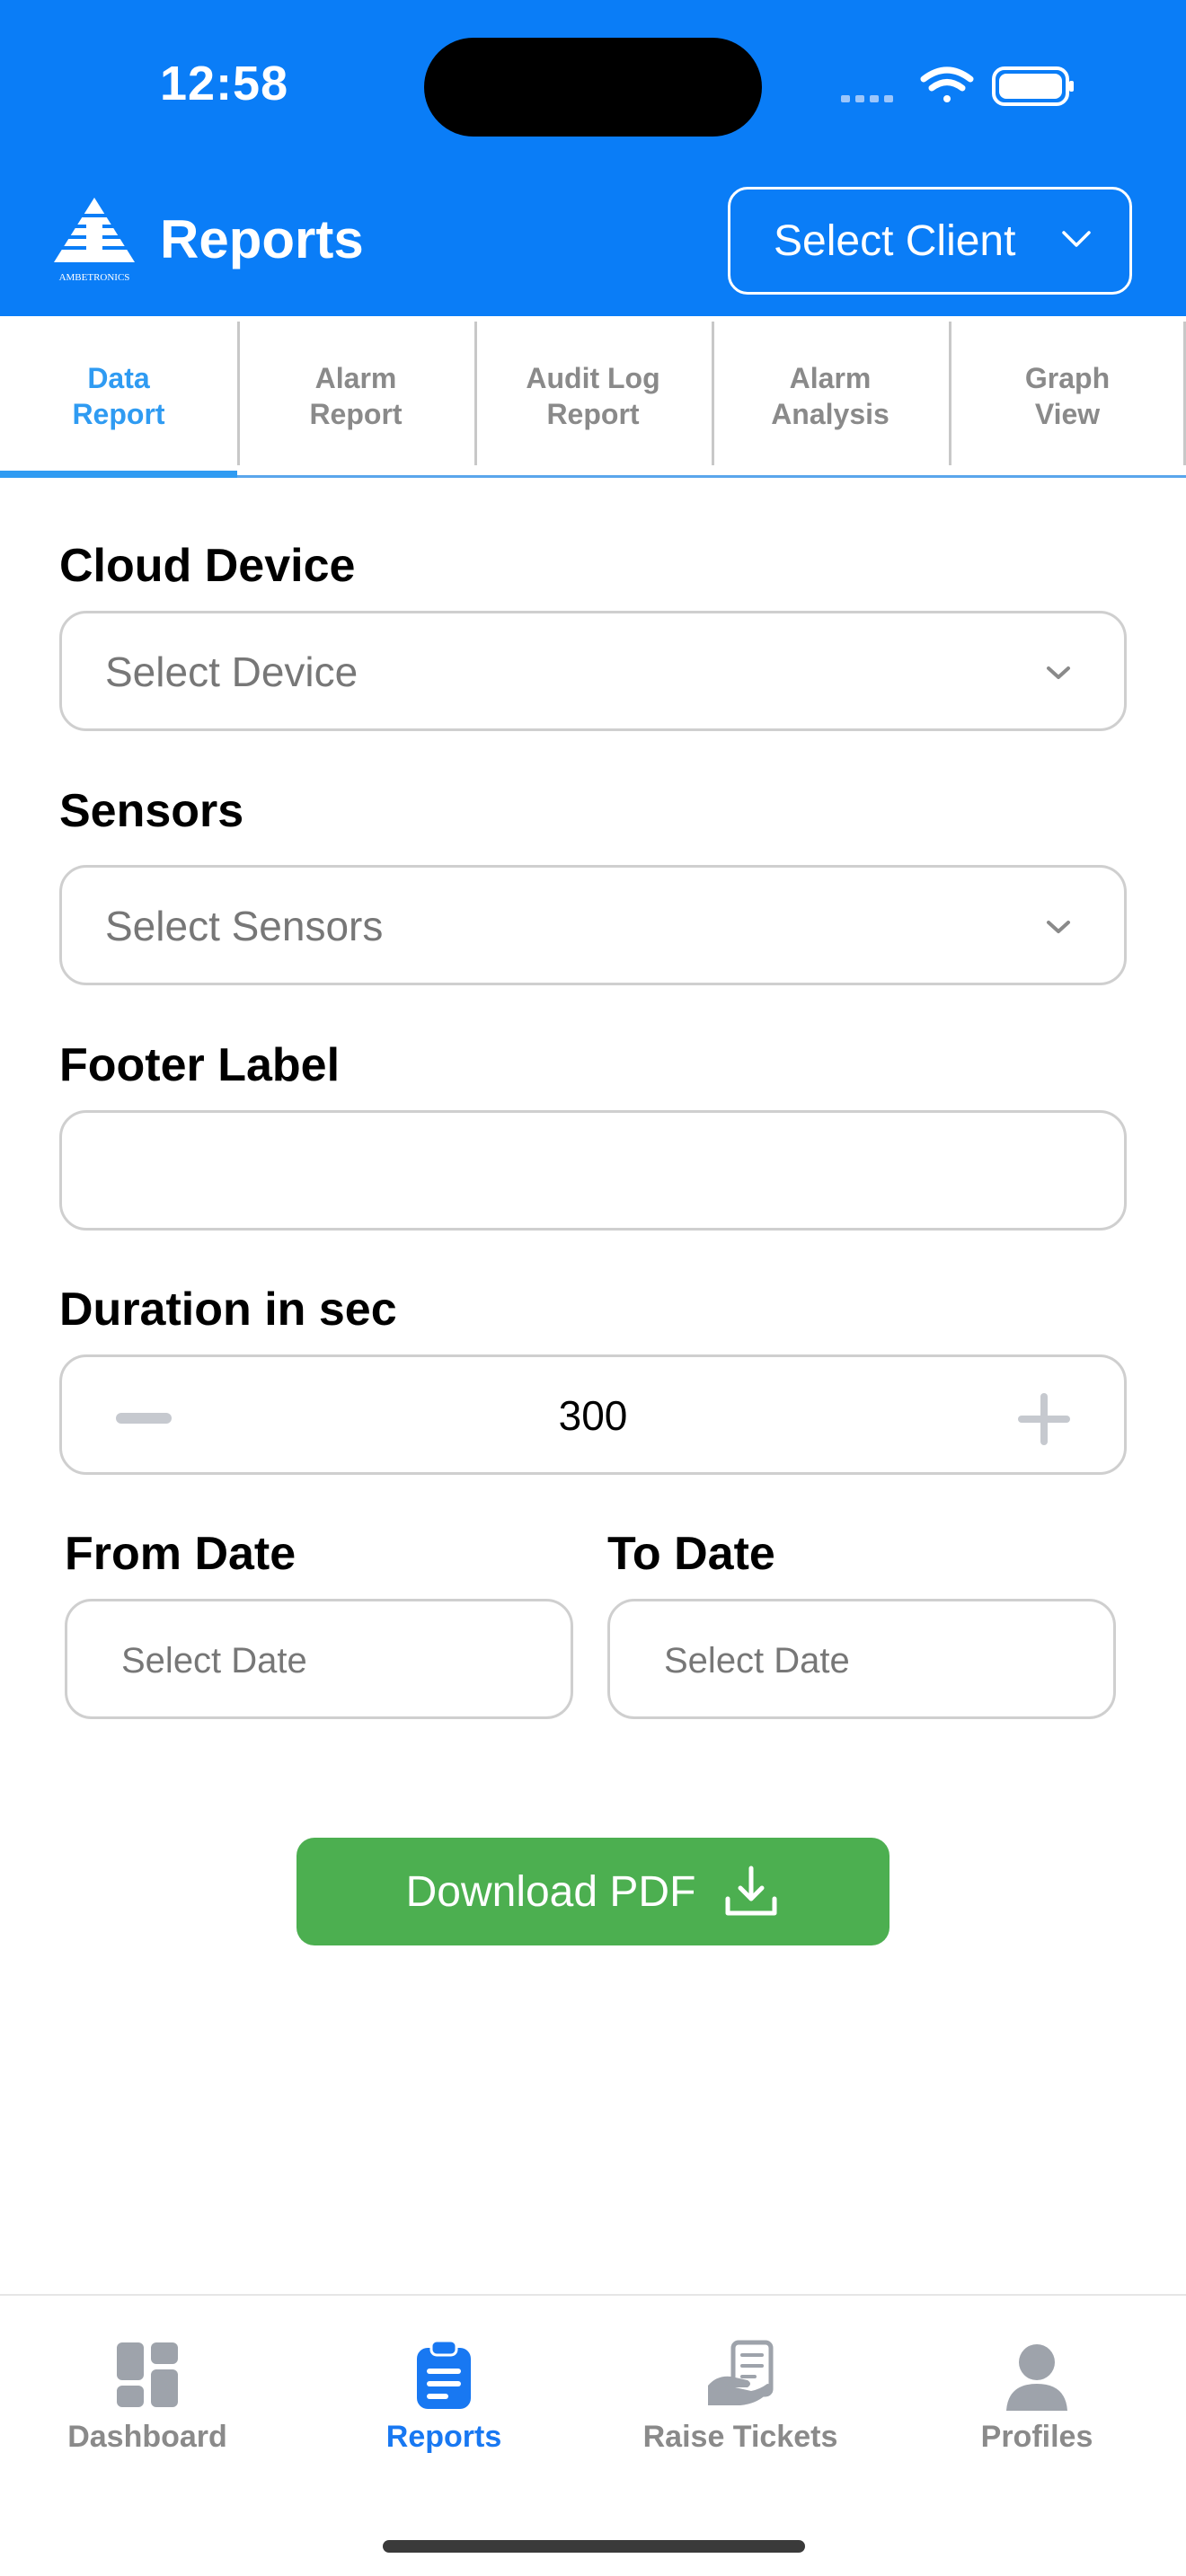  I want to click on from-date-picker: Select Date, so click(319, 1659).